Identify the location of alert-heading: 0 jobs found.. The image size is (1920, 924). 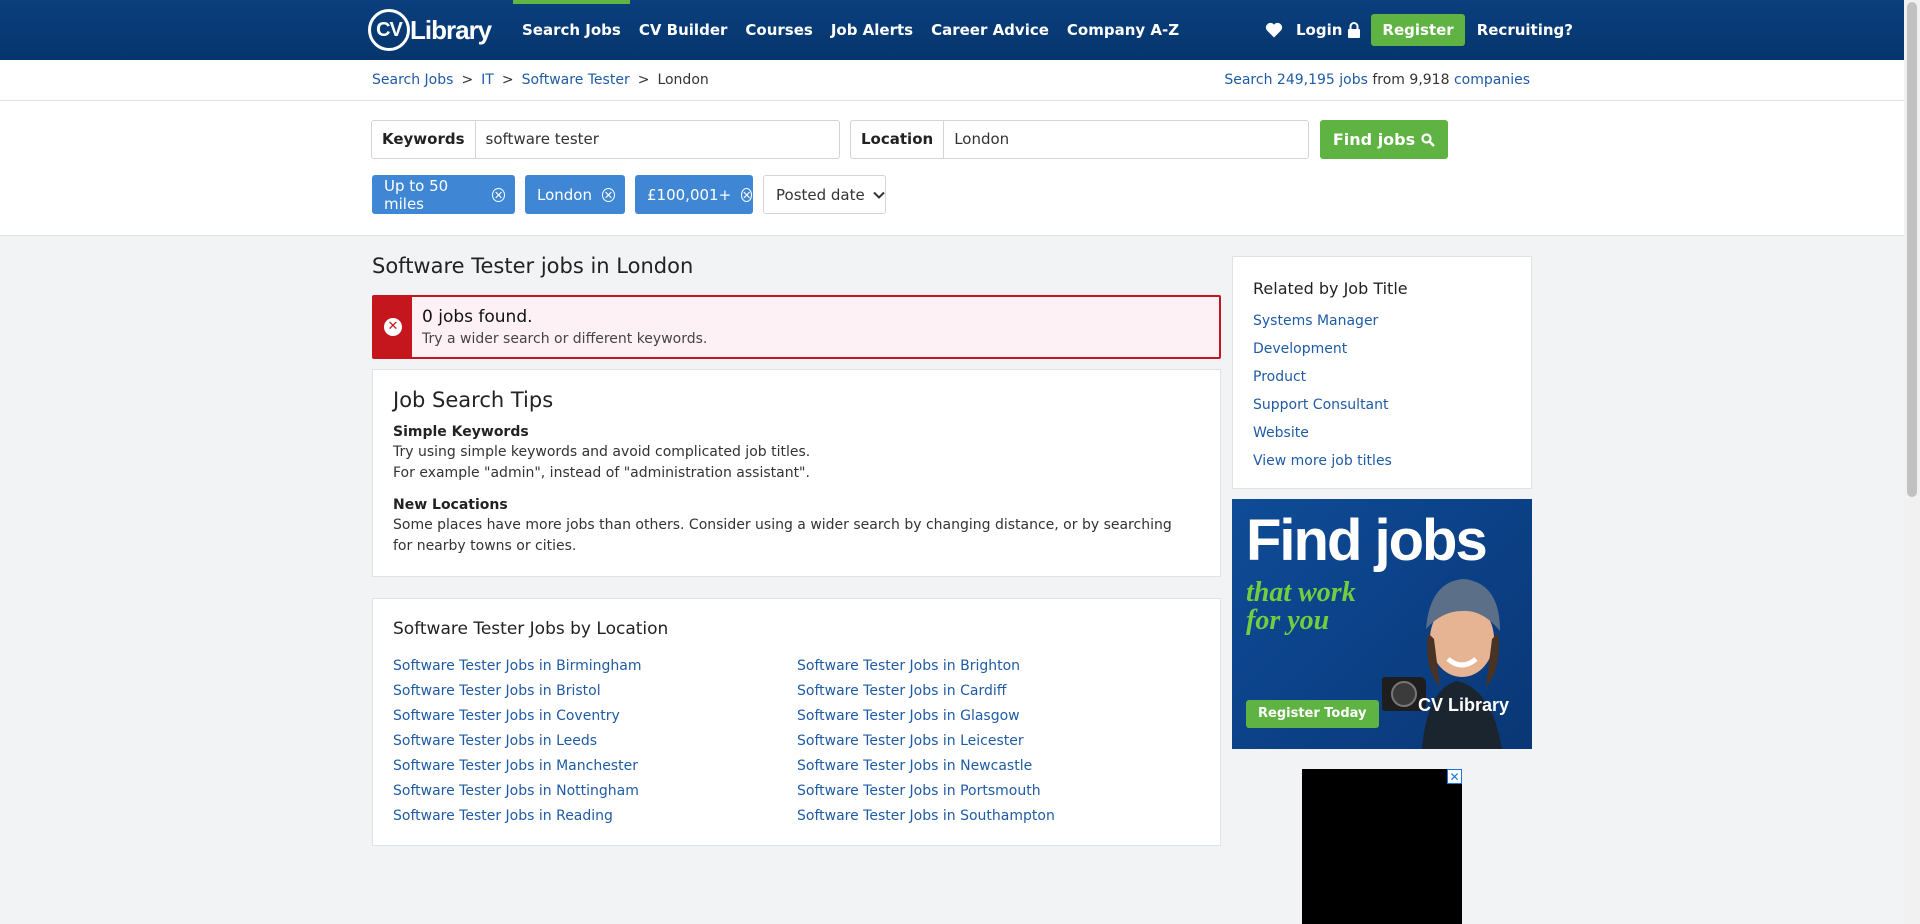
(477, 317).